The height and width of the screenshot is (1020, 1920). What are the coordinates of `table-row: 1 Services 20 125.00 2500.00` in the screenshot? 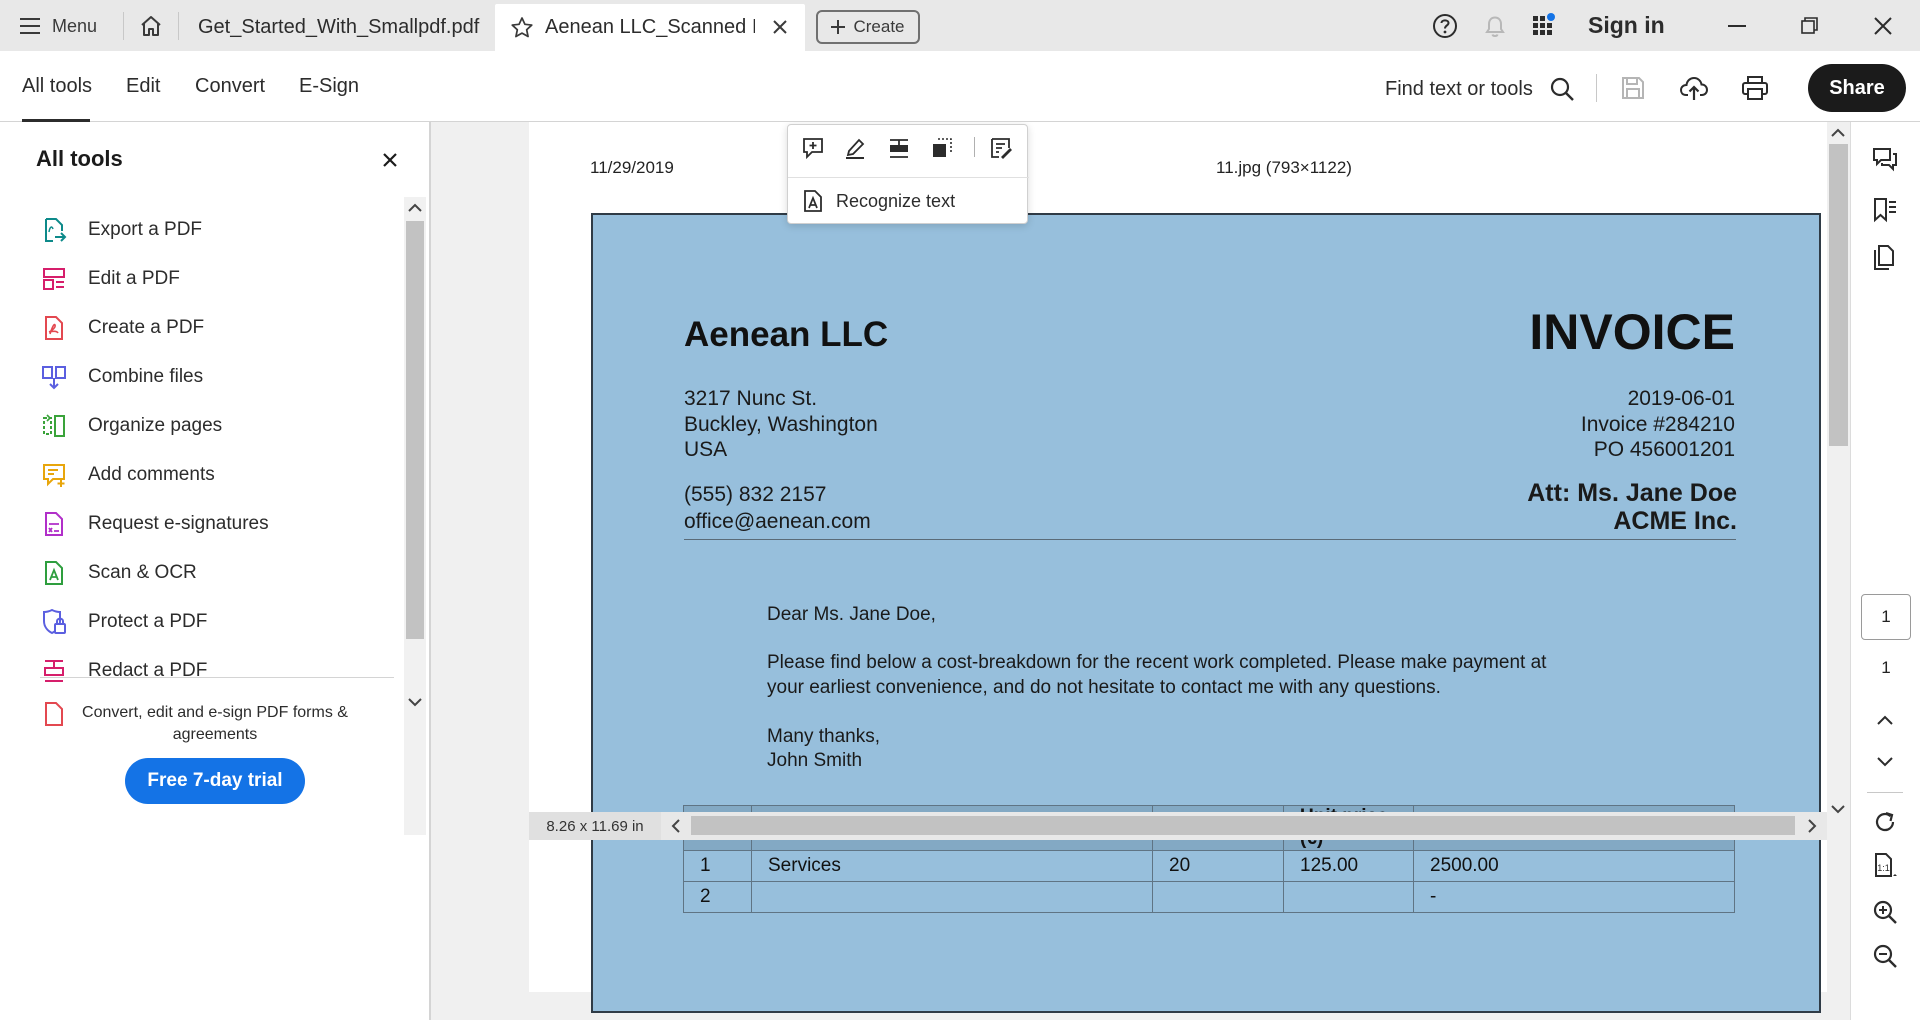 It's located at (1209, 866).